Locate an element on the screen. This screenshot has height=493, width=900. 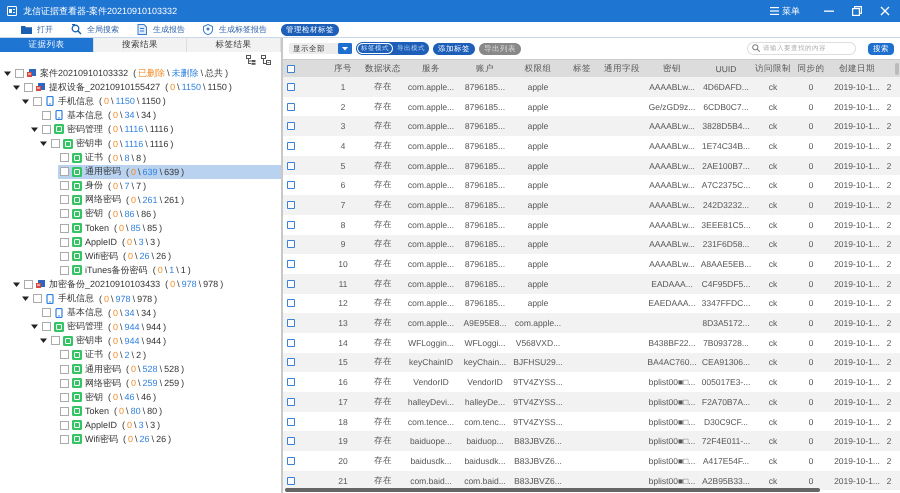
panel-tab: 标签结果 is located at coordinates (234, 45).